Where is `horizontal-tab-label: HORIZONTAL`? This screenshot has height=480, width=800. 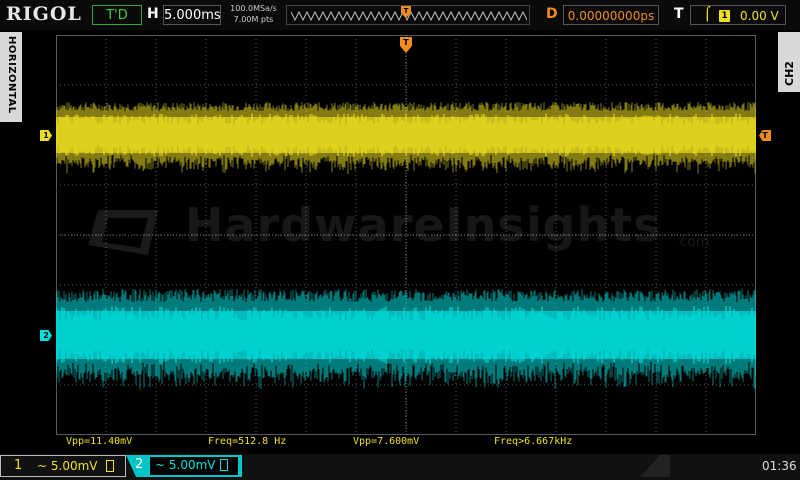 horizontal-tab-label: HORIZONTAL is located at coordinates (11, 75).